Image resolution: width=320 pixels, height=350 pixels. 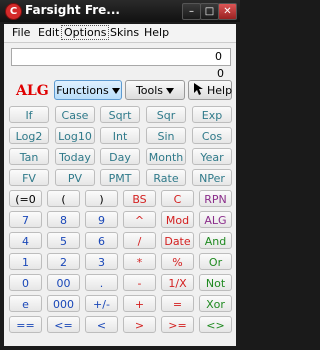 What do you see at coordinates (220, 90) in the screenshot?
I see `help-label: Help` at bounding box center [220, 90].